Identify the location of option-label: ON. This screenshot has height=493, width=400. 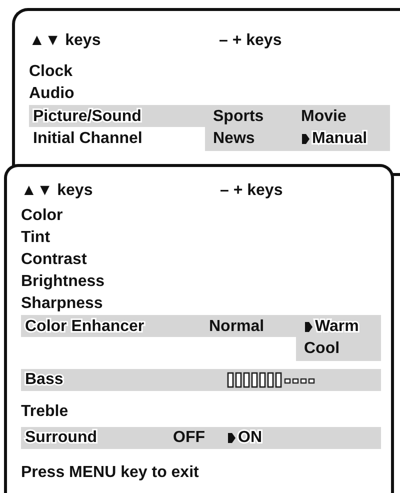
(244, 438).